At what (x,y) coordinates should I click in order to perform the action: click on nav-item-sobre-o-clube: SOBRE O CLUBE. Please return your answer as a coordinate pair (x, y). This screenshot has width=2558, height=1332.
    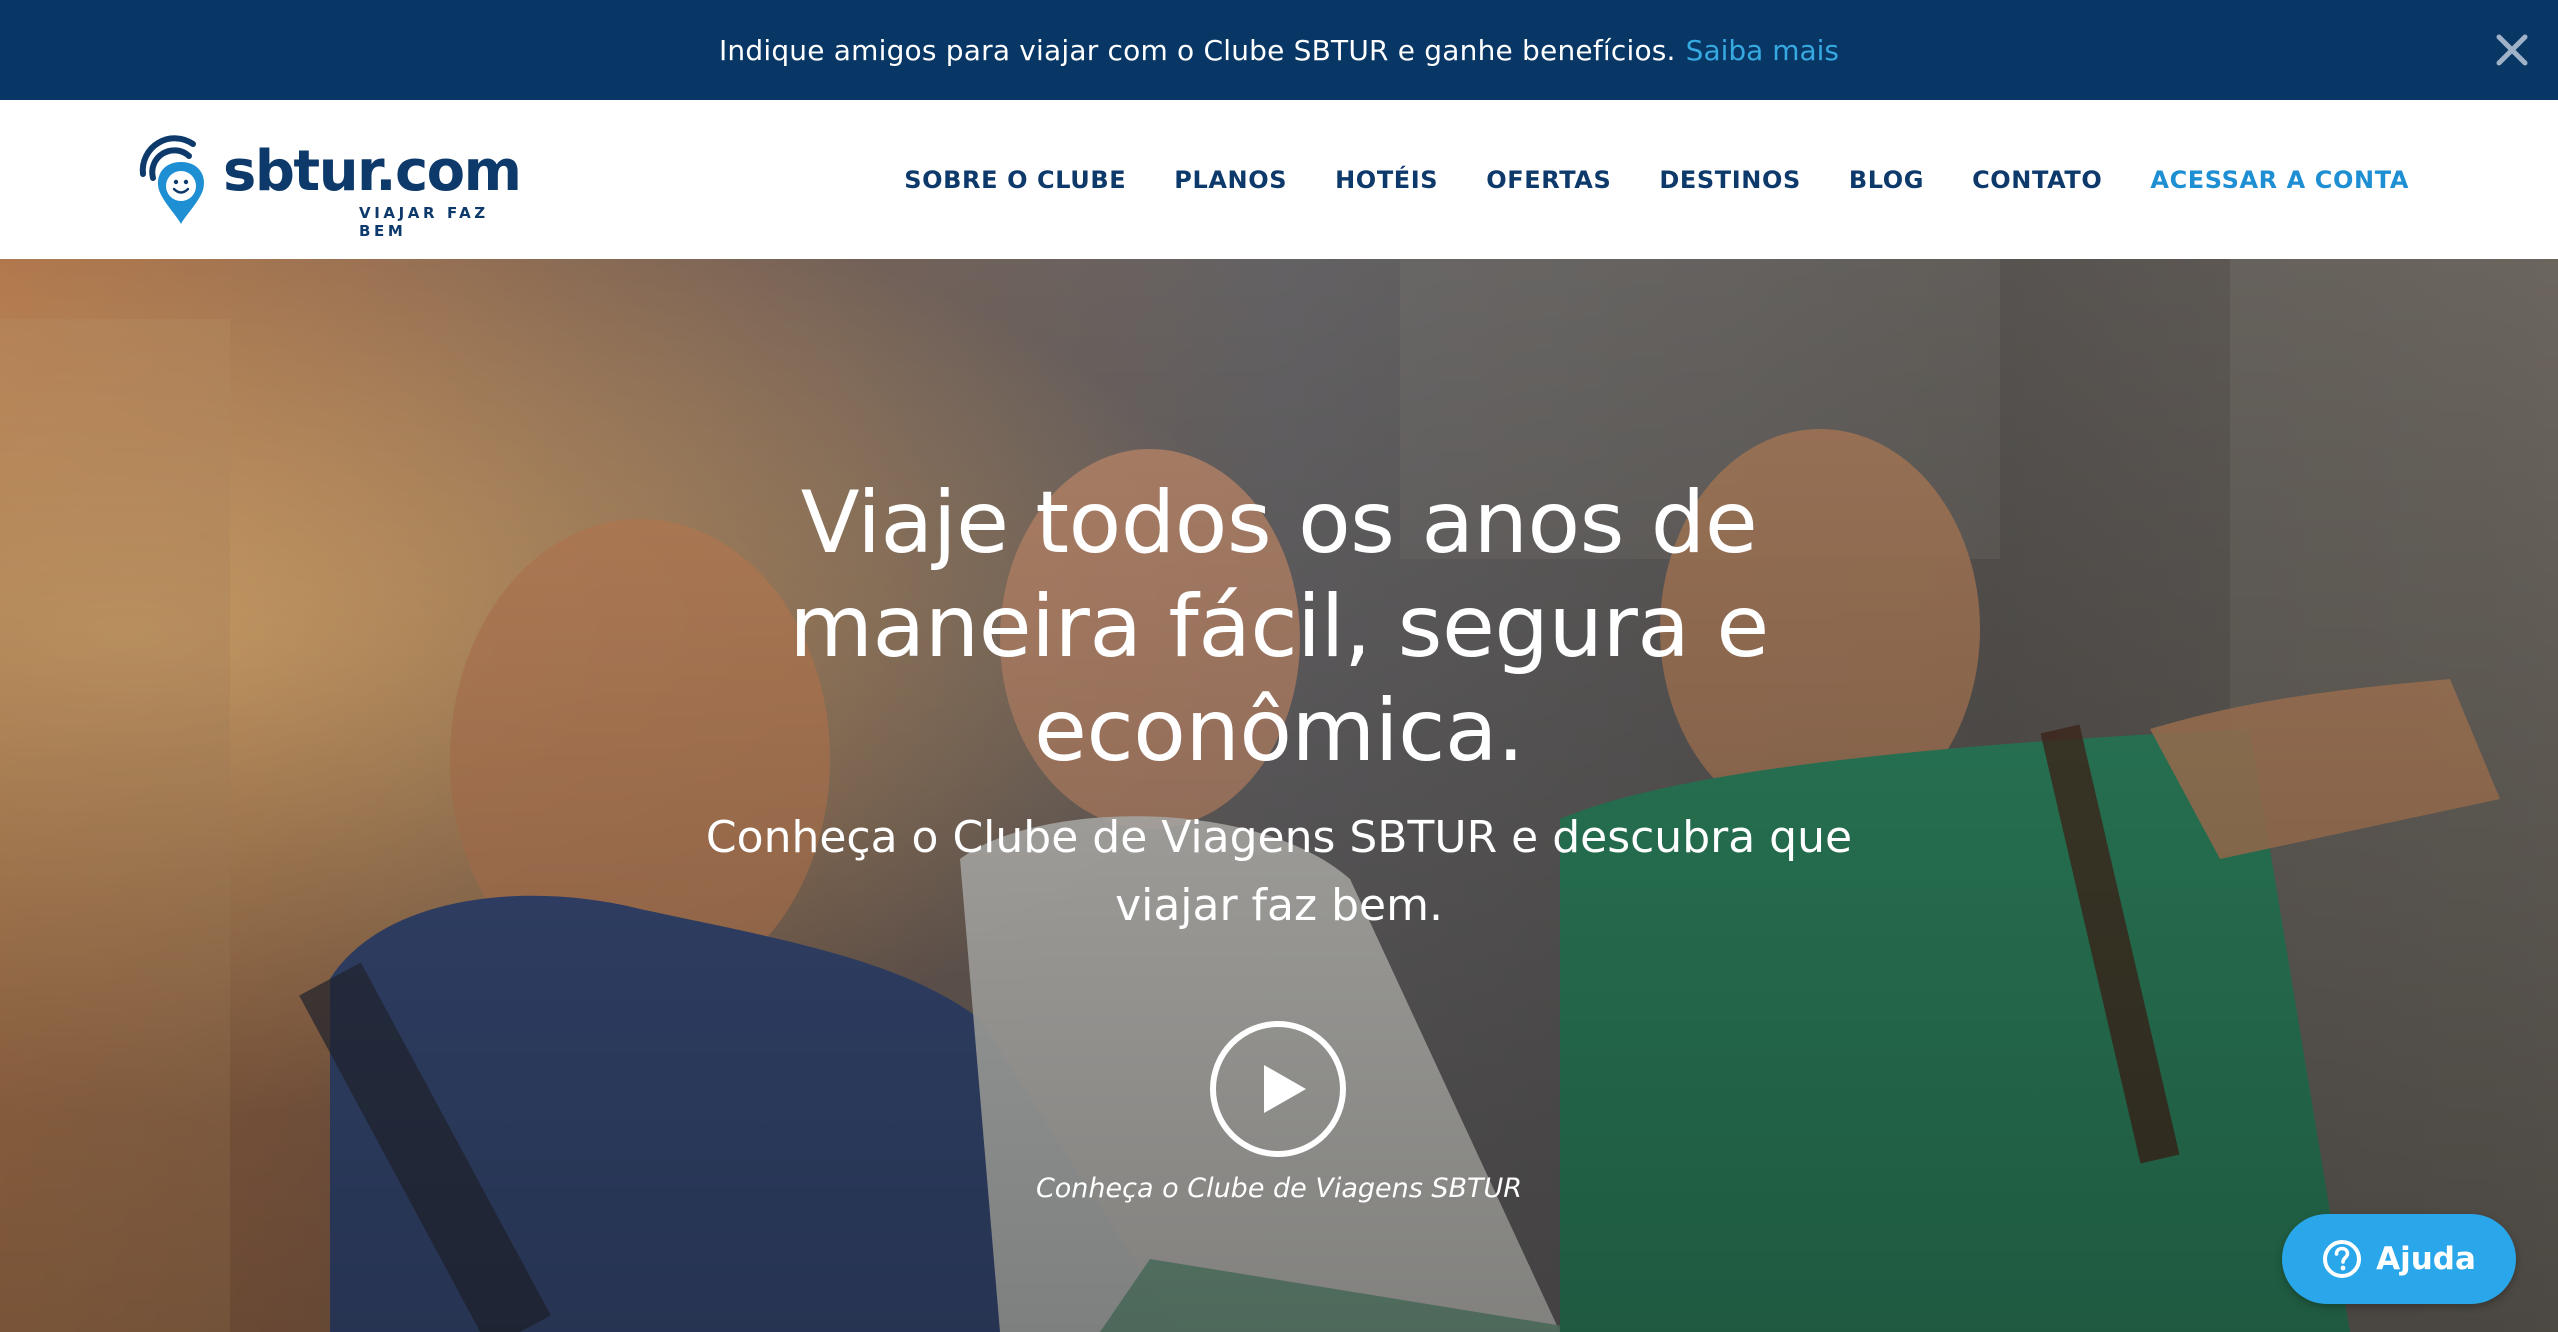
    Looking at the image, I should click on (1015, 180).